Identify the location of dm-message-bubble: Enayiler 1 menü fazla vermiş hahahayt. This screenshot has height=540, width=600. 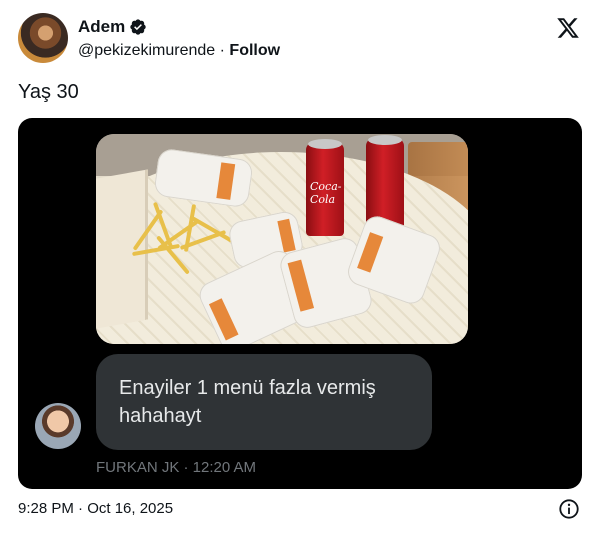
(264, 402).